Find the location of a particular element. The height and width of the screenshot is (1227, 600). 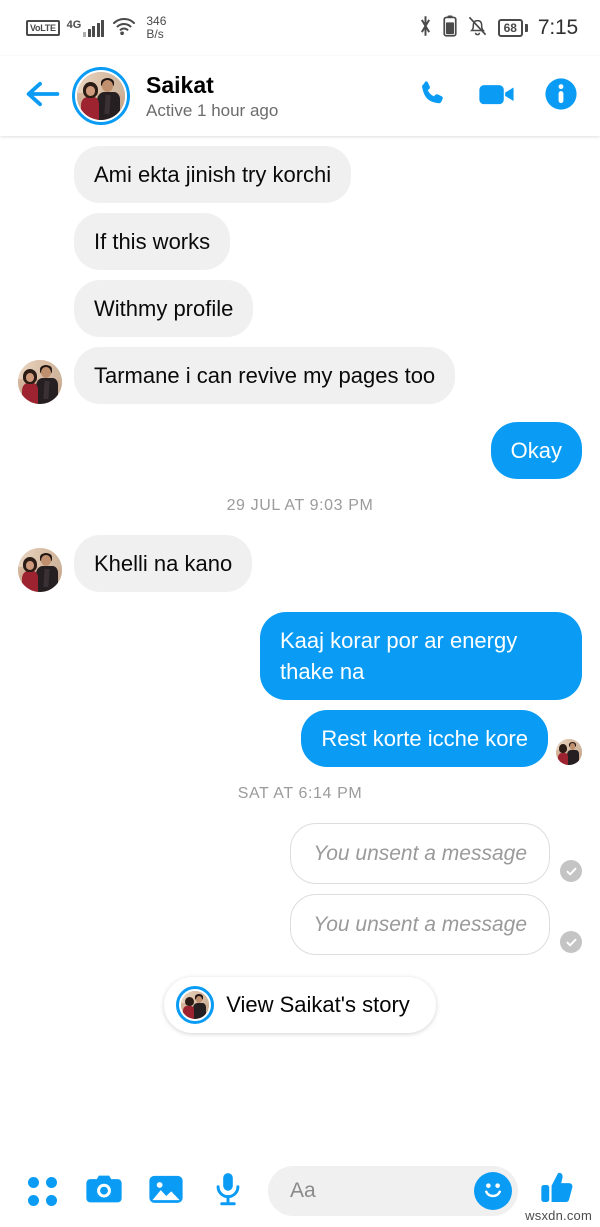

watermark: wsxdn.com is located at coordinates (558, 1215).